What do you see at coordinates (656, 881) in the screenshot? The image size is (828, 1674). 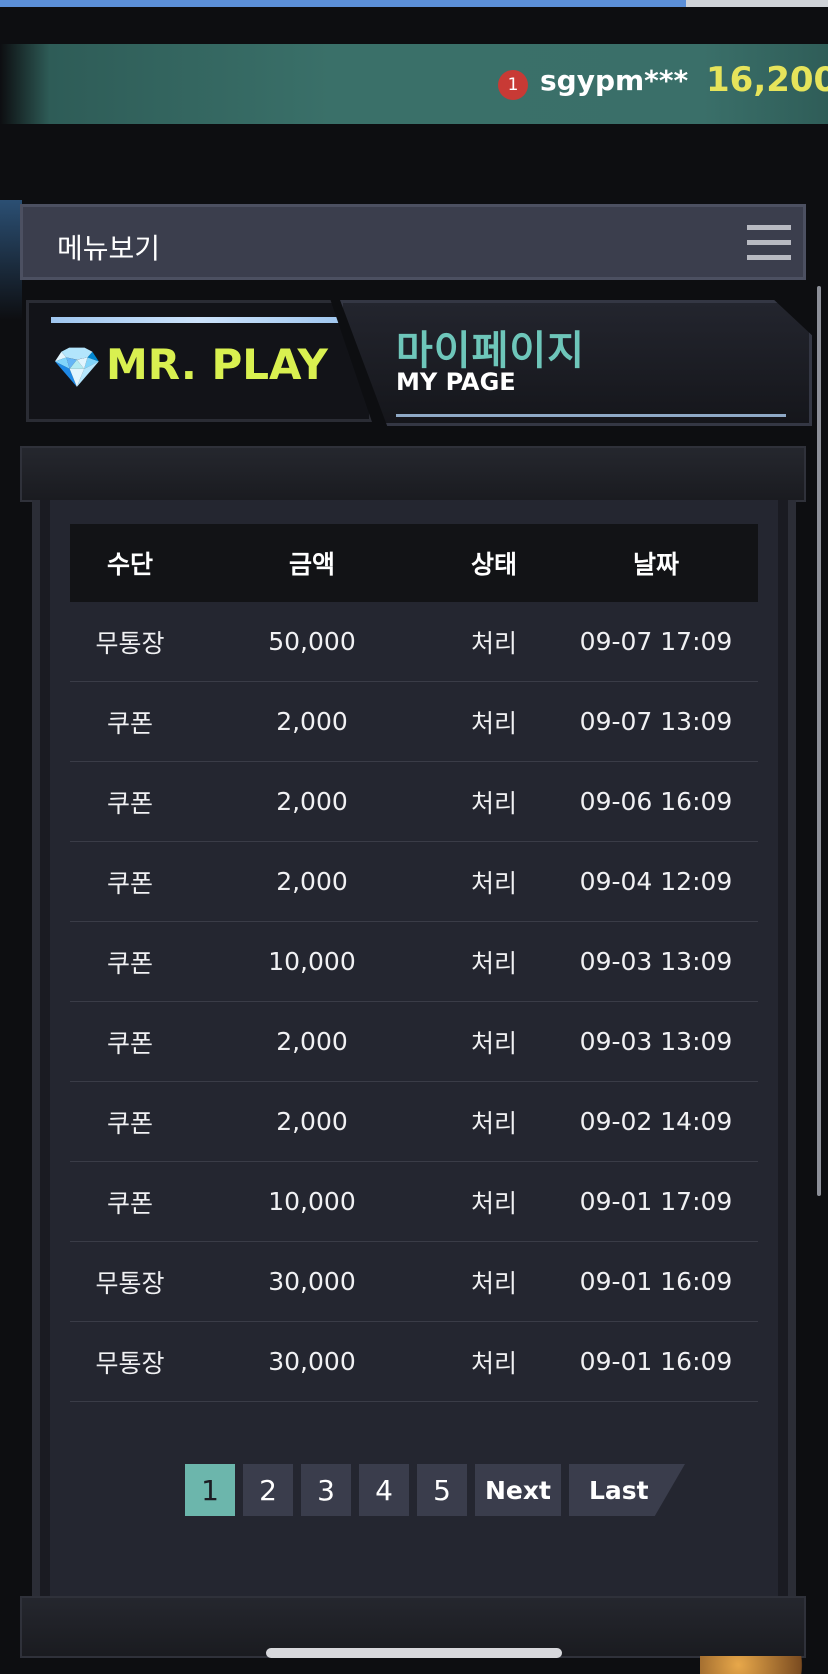 I see `cell-date: 09-04 12:09` at bounding box center [656, 881].